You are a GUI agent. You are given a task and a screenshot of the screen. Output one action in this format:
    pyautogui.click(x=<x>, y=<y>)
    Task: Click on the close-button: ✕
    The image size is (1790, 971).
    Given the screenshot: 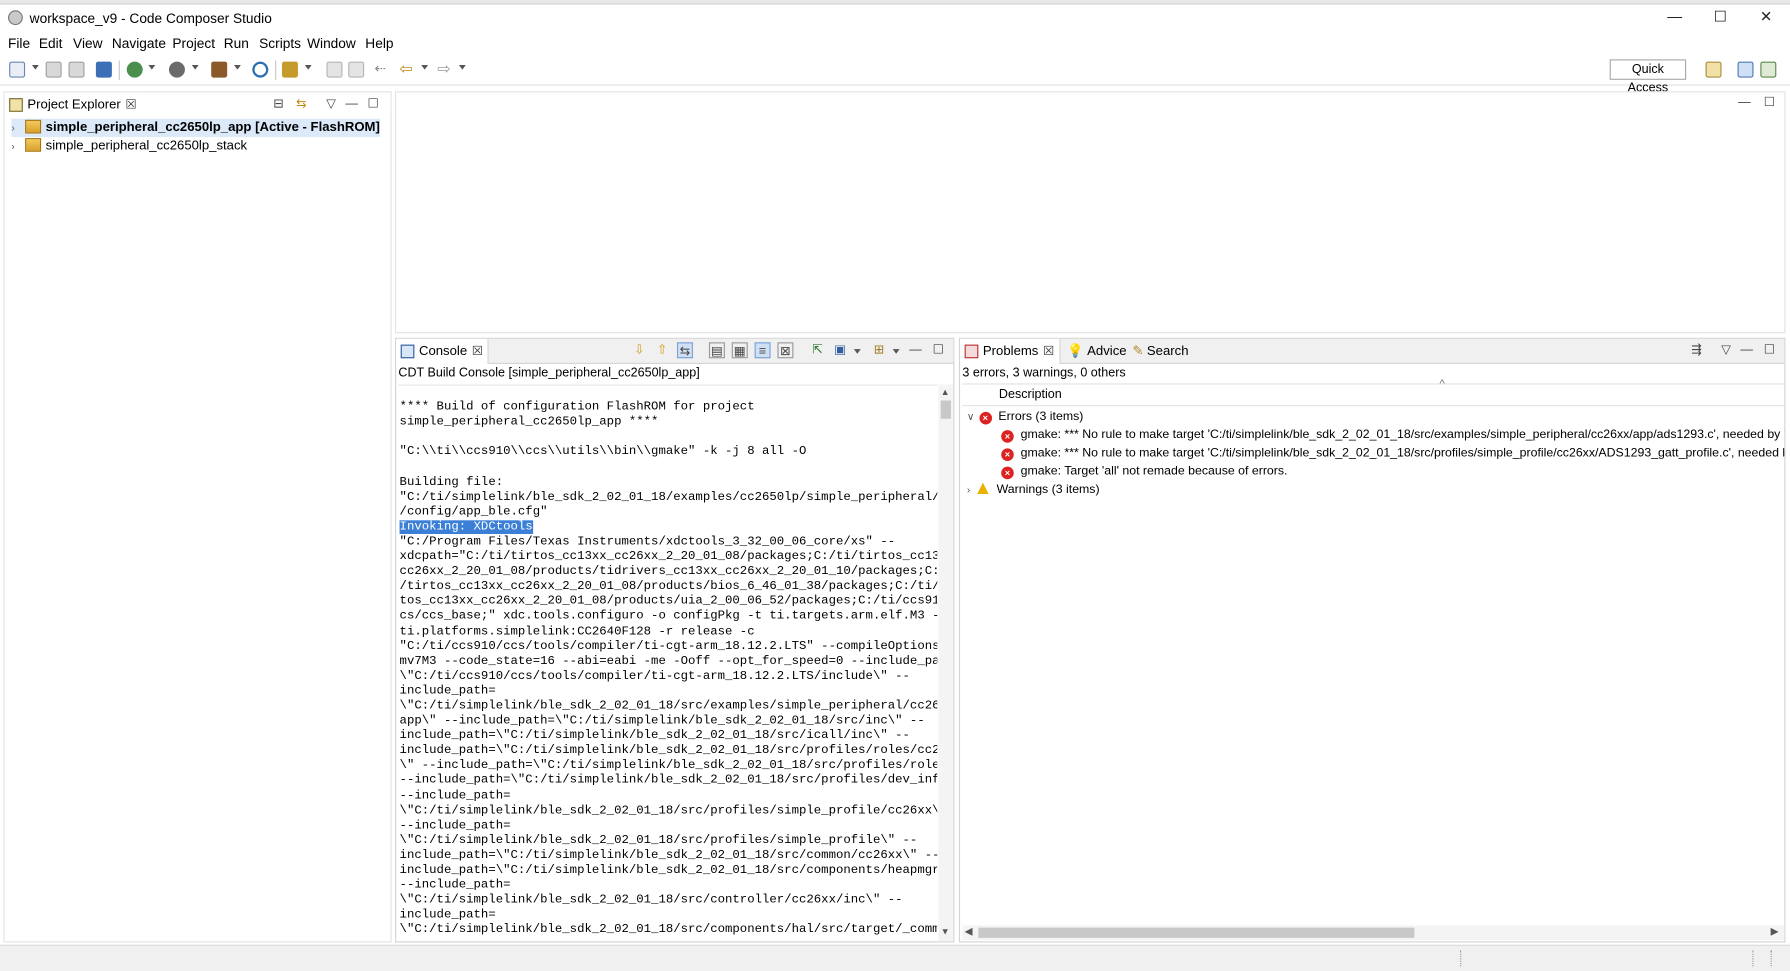 What is the action you would take?
    pyautogui.click(x=1765, y=17)
    